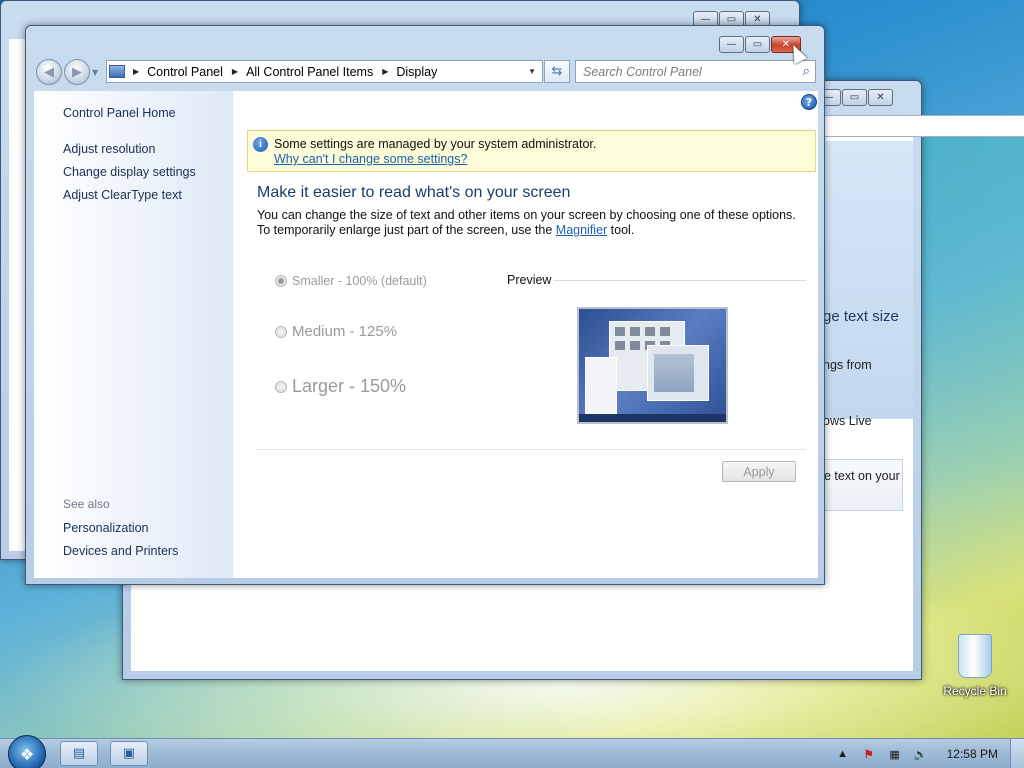 Image resolution: width=1024 pixels, height=768 pixels. What do you see at coordinates (759, 471) in the screenshot?
I see `apply-button: Apply` at bounding box center [759, 471].